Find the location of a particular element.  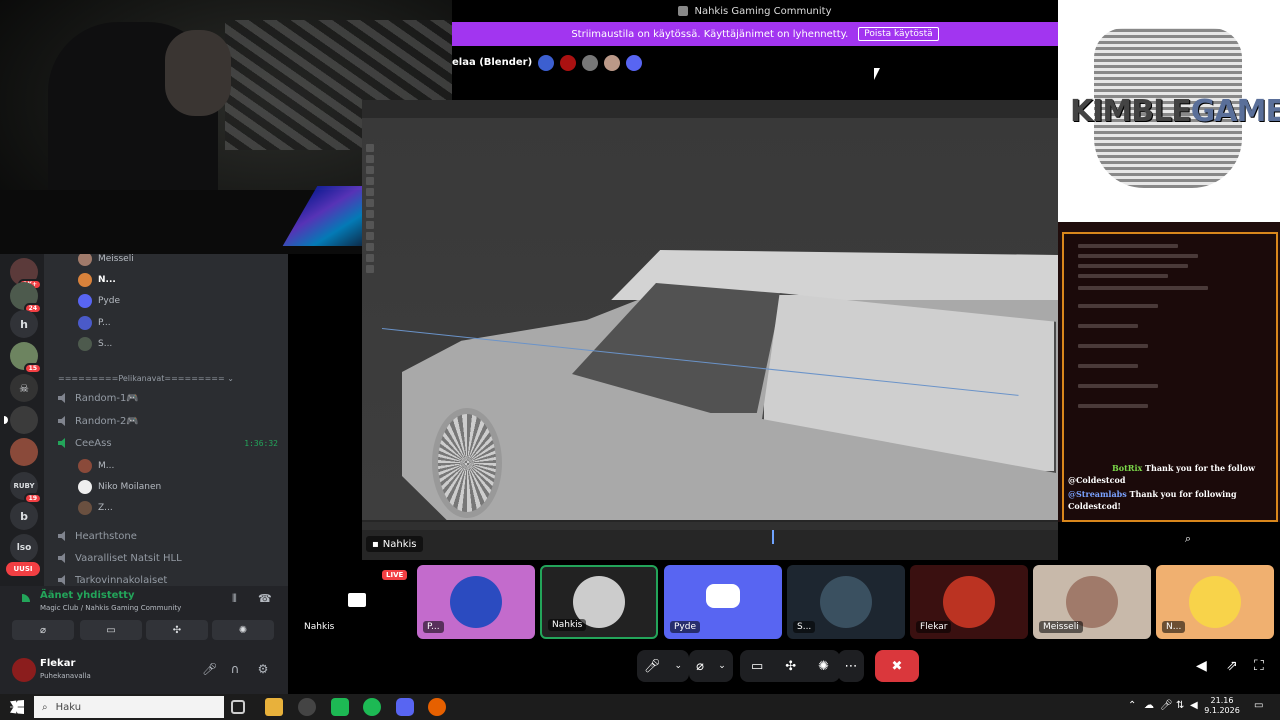

share-controls: ▭ ✣ ✺ is located at coordinates (790, 666).